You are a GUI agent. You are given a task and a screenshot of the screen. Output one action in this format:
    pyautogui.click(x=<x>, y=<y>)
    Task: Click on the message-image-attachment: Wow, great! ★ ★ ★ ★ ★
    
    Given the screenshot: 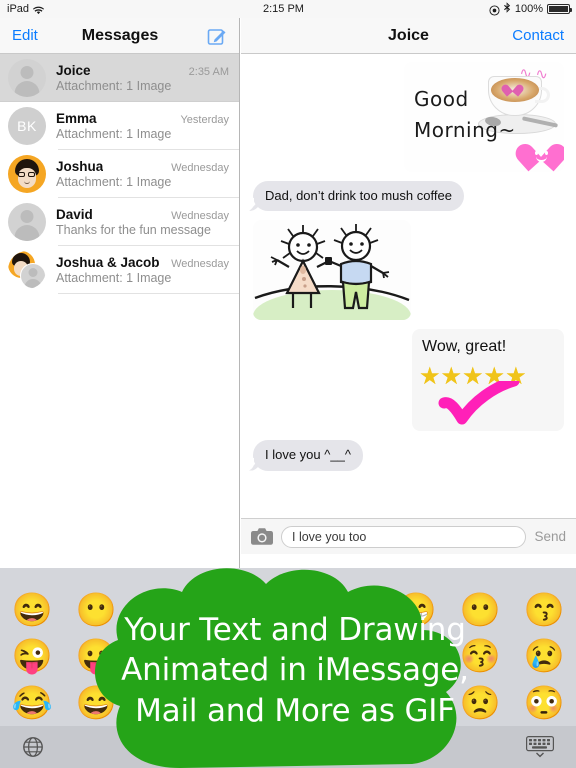 What is the action you would take?
    pyautogui.click(x=488, y=380)
    